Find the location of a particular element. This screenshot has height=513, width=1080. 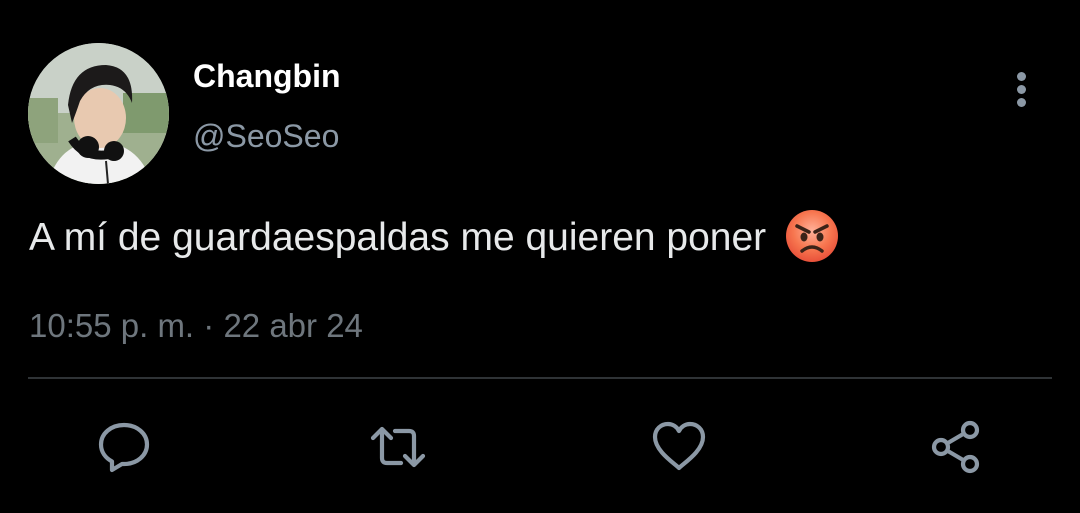

reply-button is located at coordinates (124, 447).